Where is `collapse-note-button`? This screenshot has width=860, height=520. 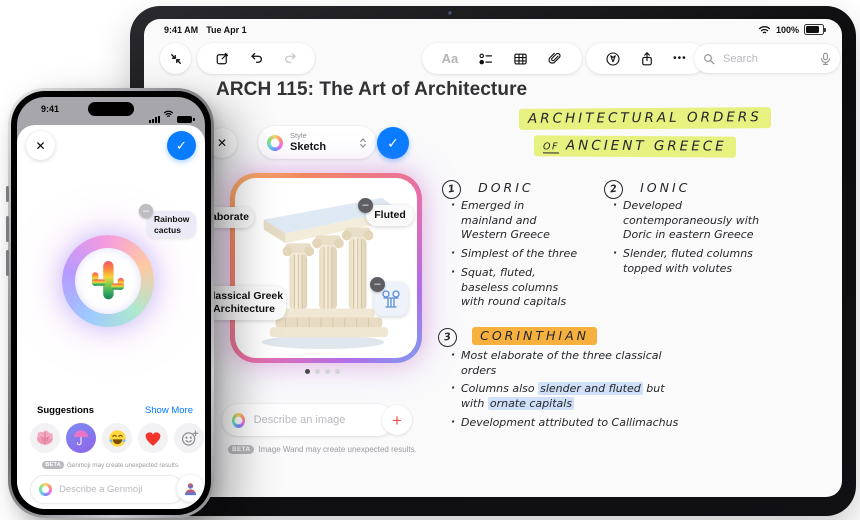
collapse-note-button is located at coordinates (175, 58).